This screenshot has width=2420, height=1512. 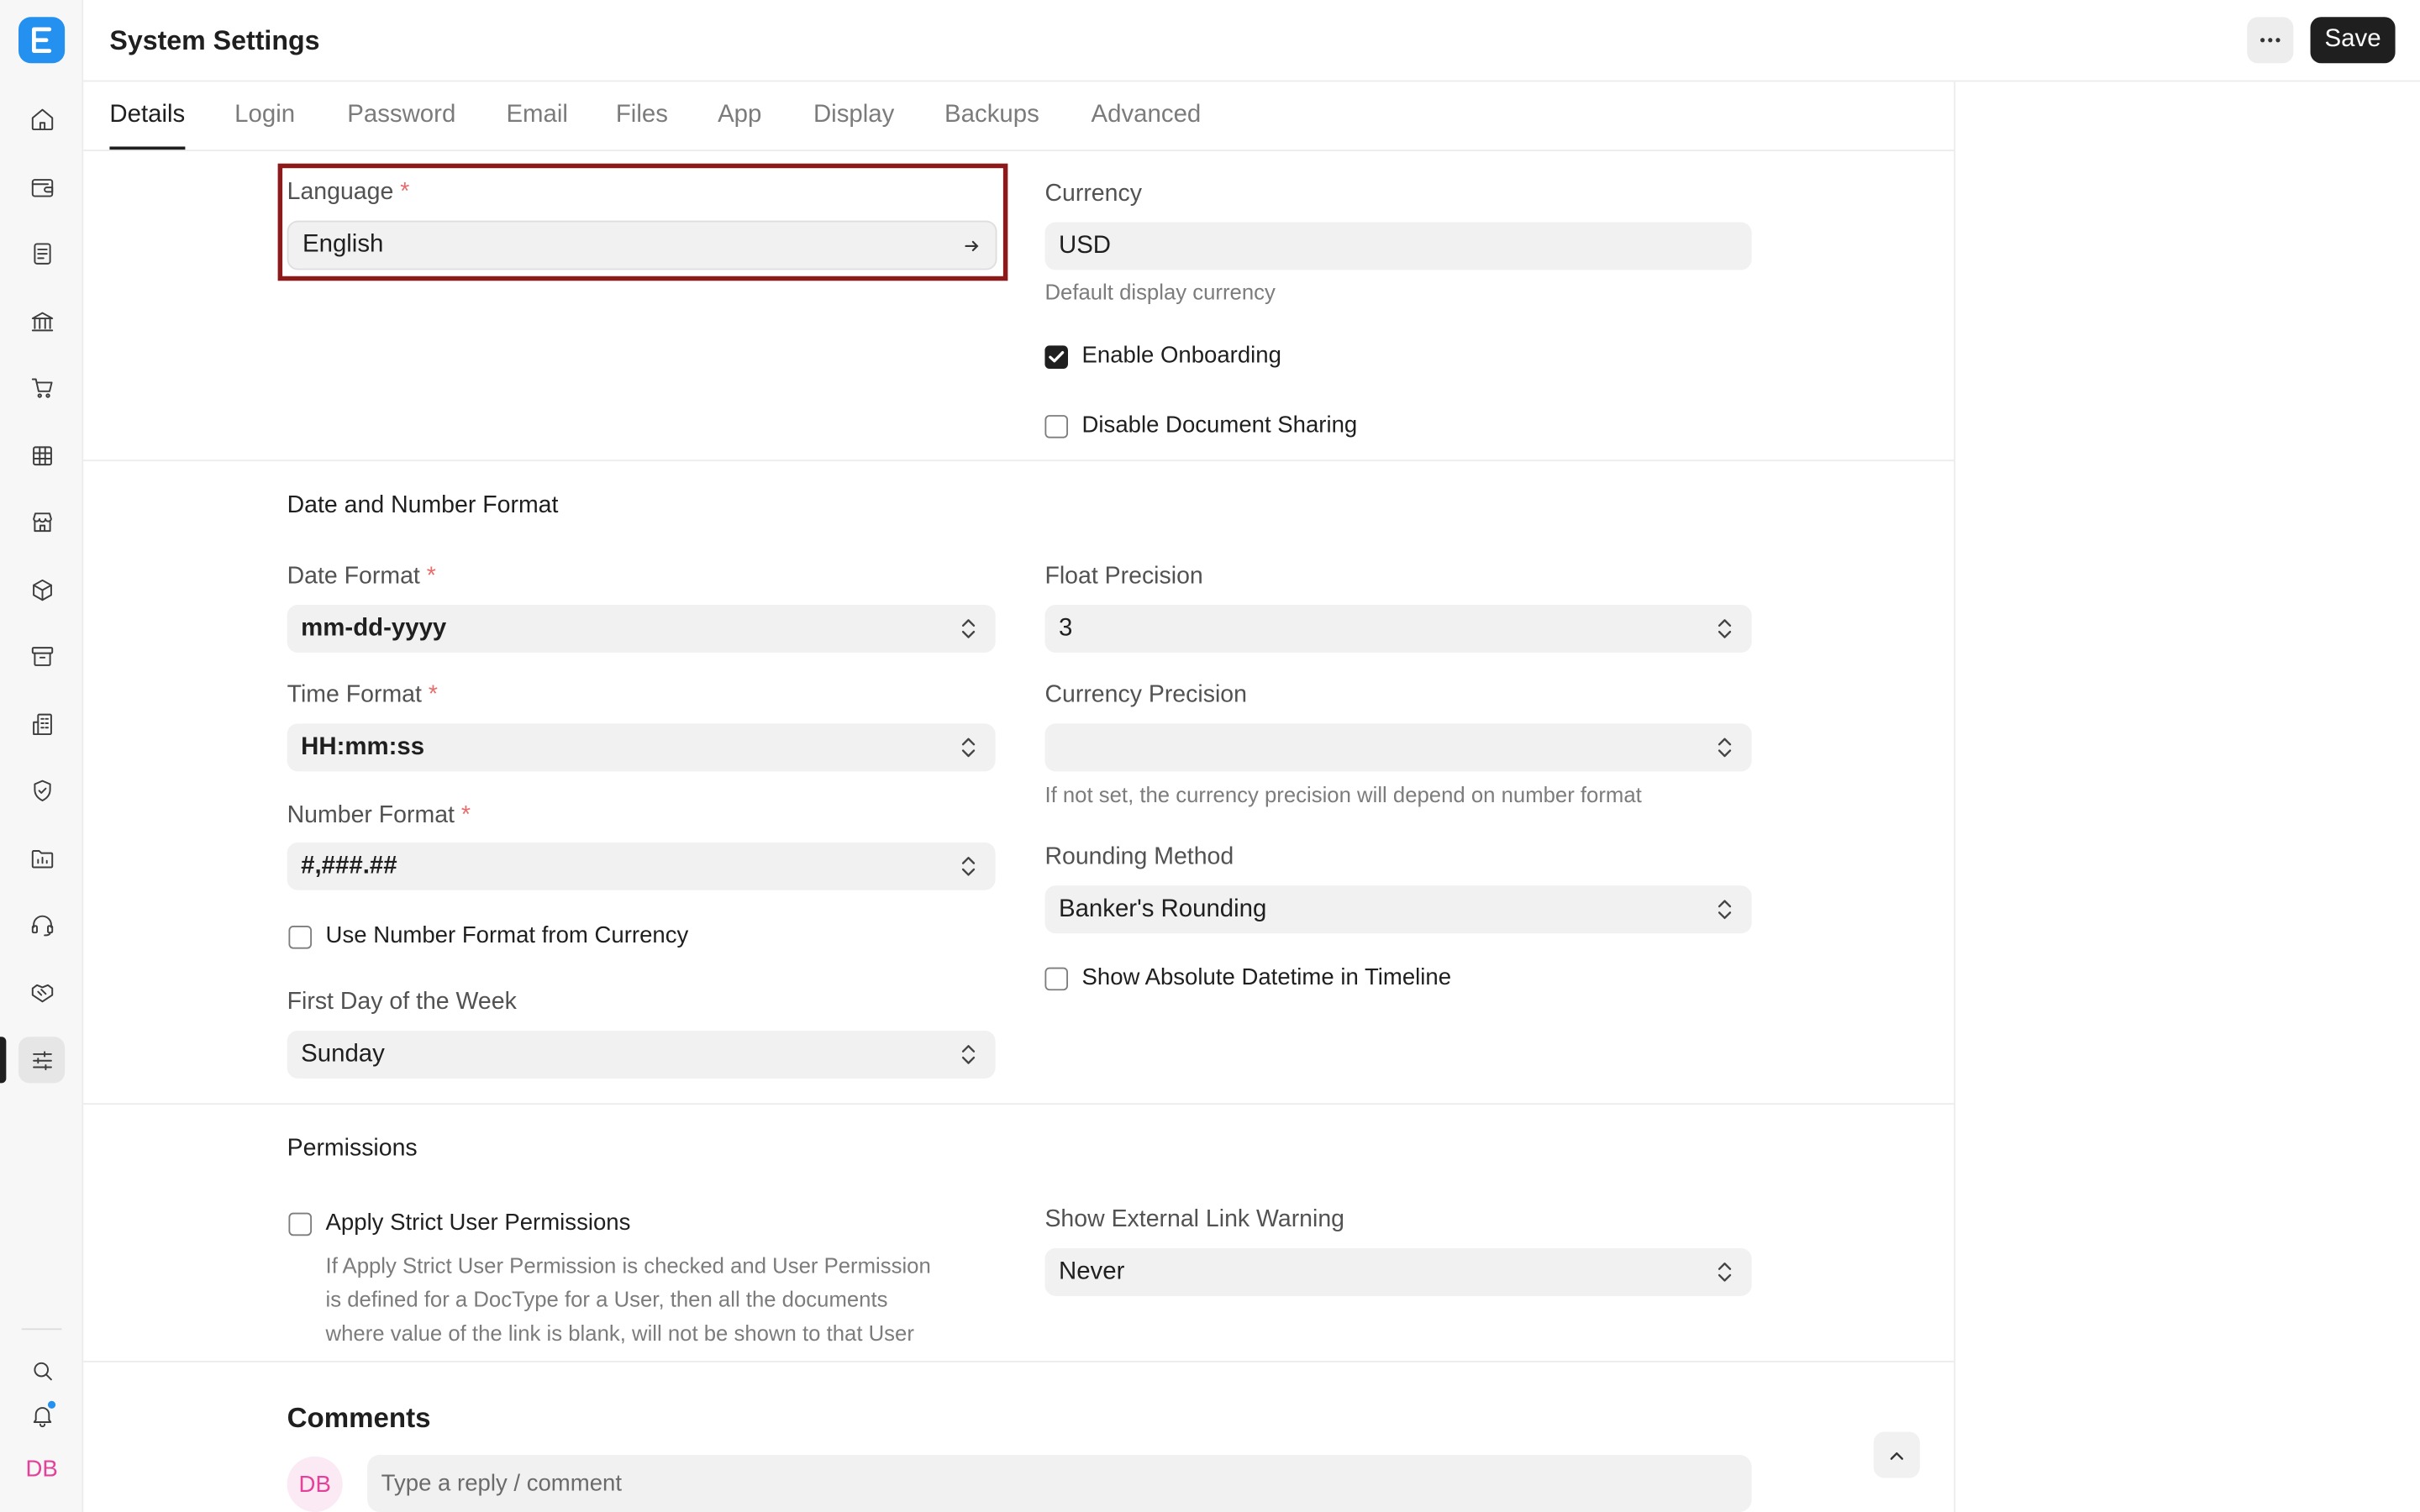 What do you see at coordinates (362, 695) in the screenshot?
I see `time-format-label: Time Format *` at bounding box center [362, 695].